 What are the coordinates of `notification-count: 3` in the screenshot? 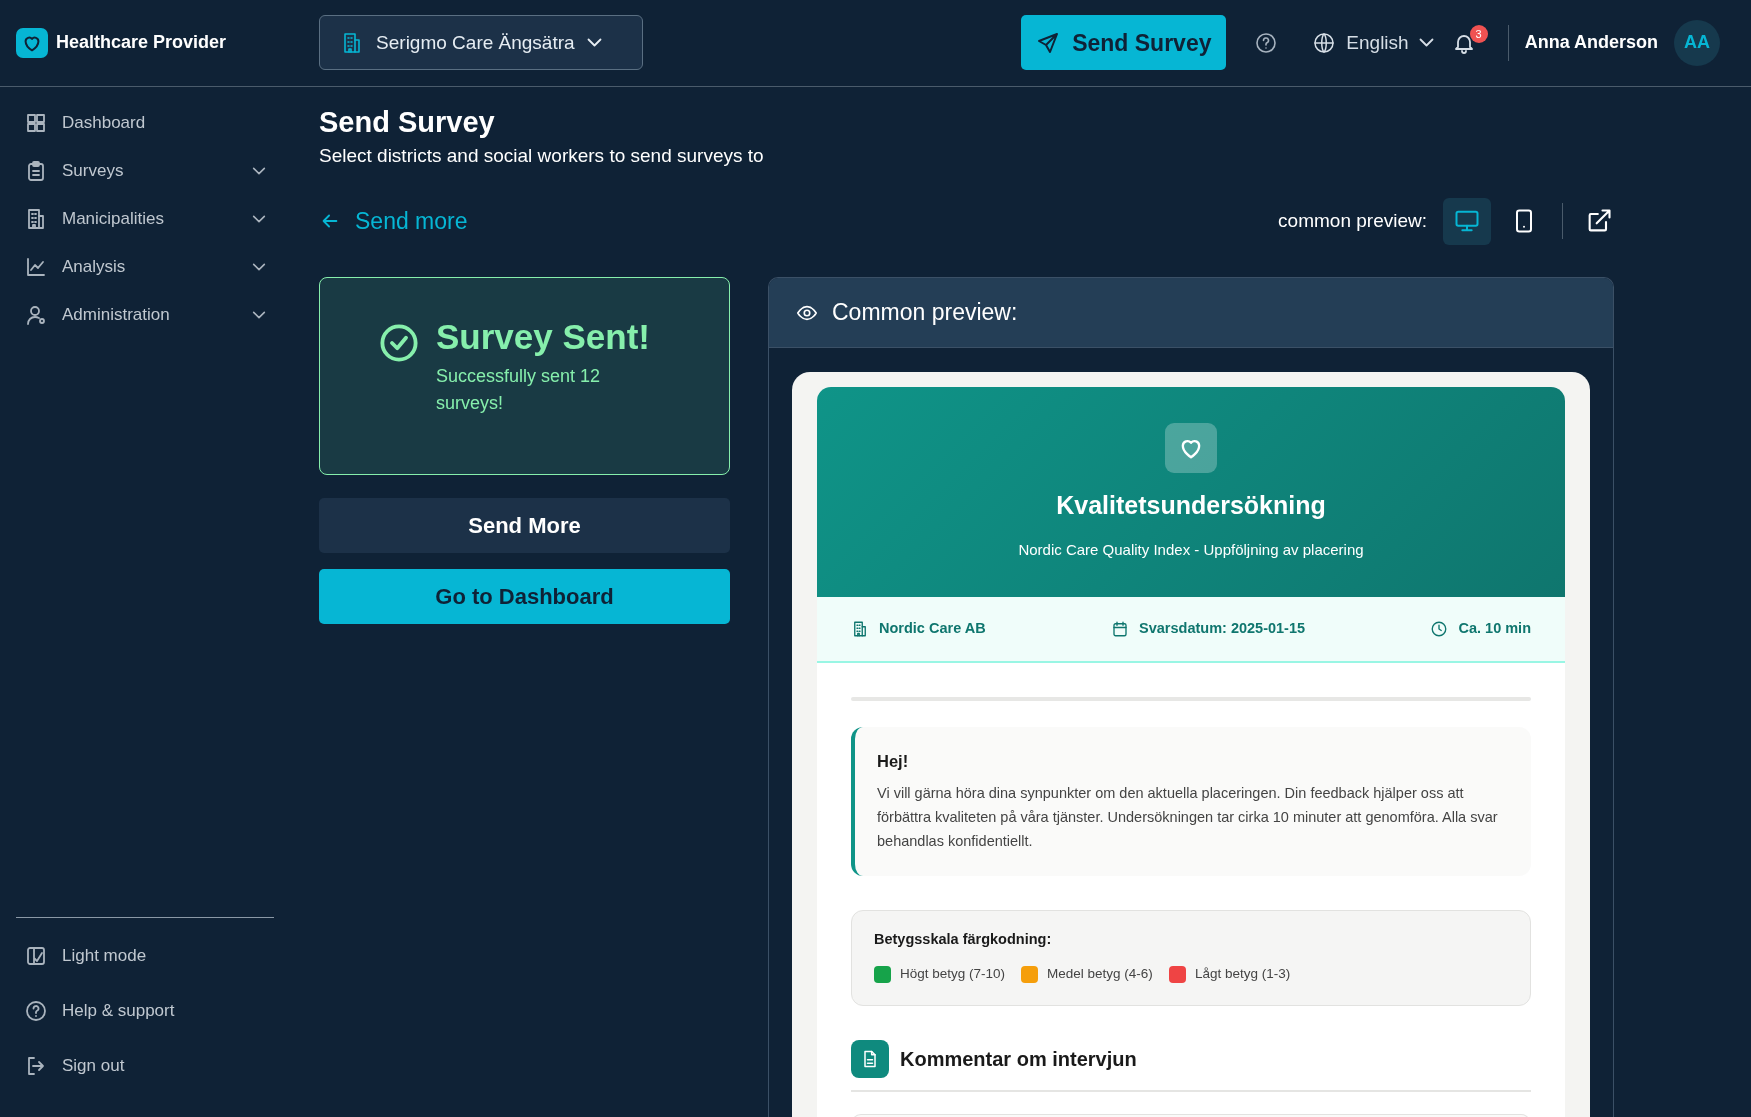 It's located at (1478, 33).